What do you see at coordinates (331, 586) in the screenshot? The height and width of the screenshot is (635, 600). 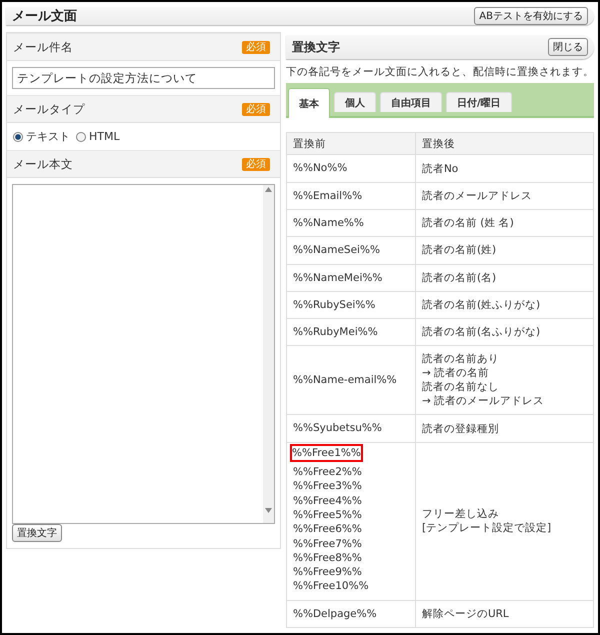 I see `placeholder-code: %%Free10%%` at bounding box center [331, 586].